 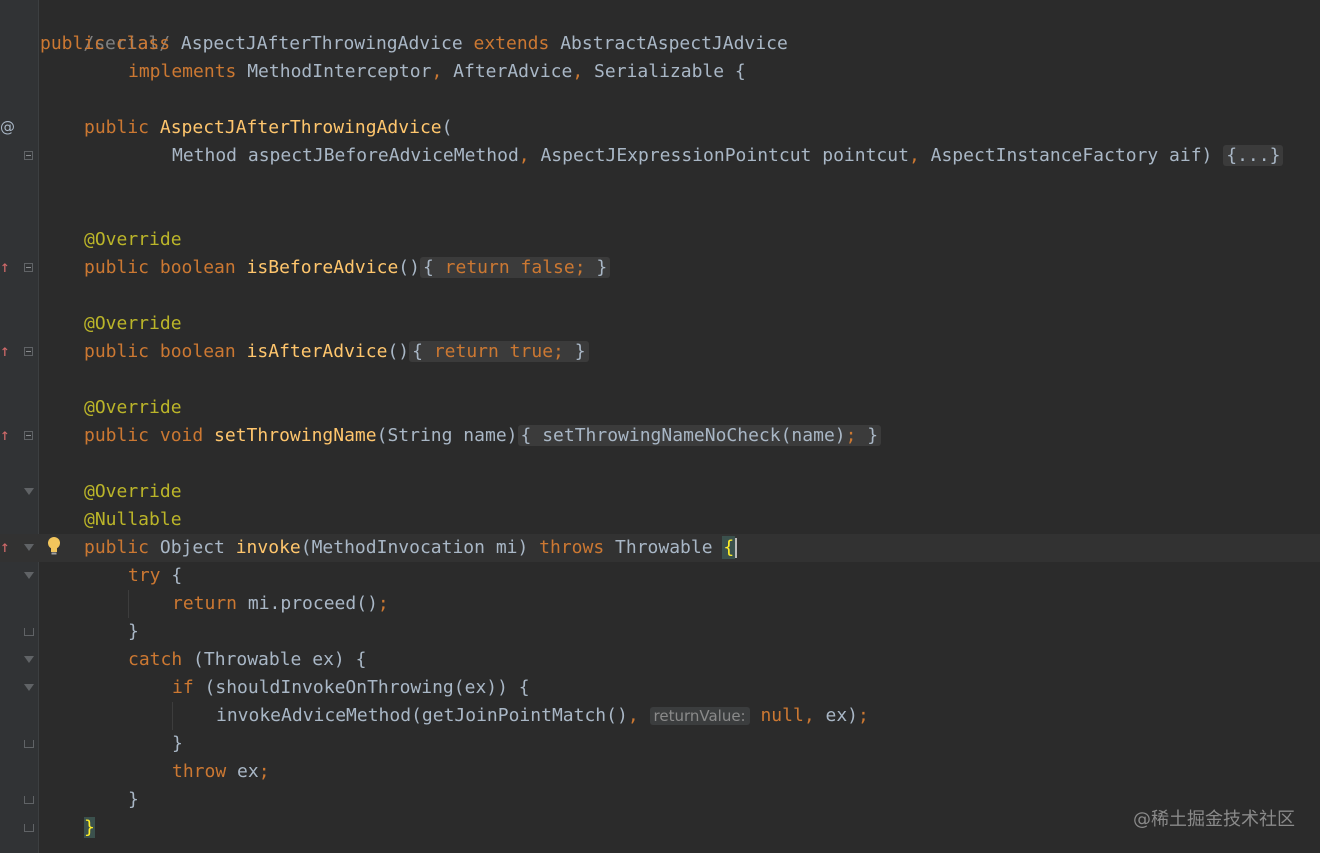 What do you see at coordinates (165, 351) in the screenshot?
I see `code-token: public boolean` at bounding box center [165, 351].